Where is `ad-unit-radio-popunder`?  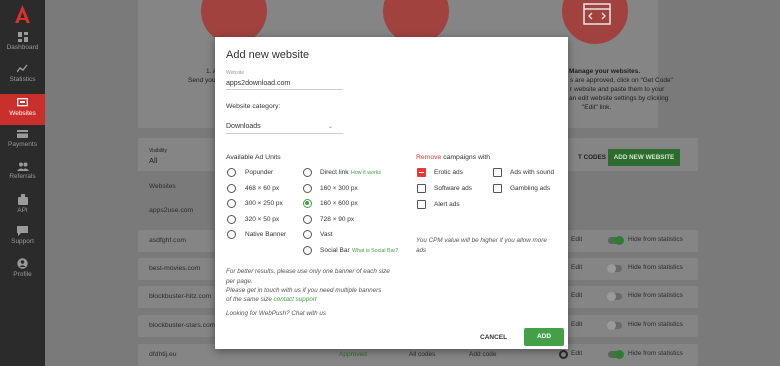 ad-unit-radio-popunder is located at coordinates (231, 172).